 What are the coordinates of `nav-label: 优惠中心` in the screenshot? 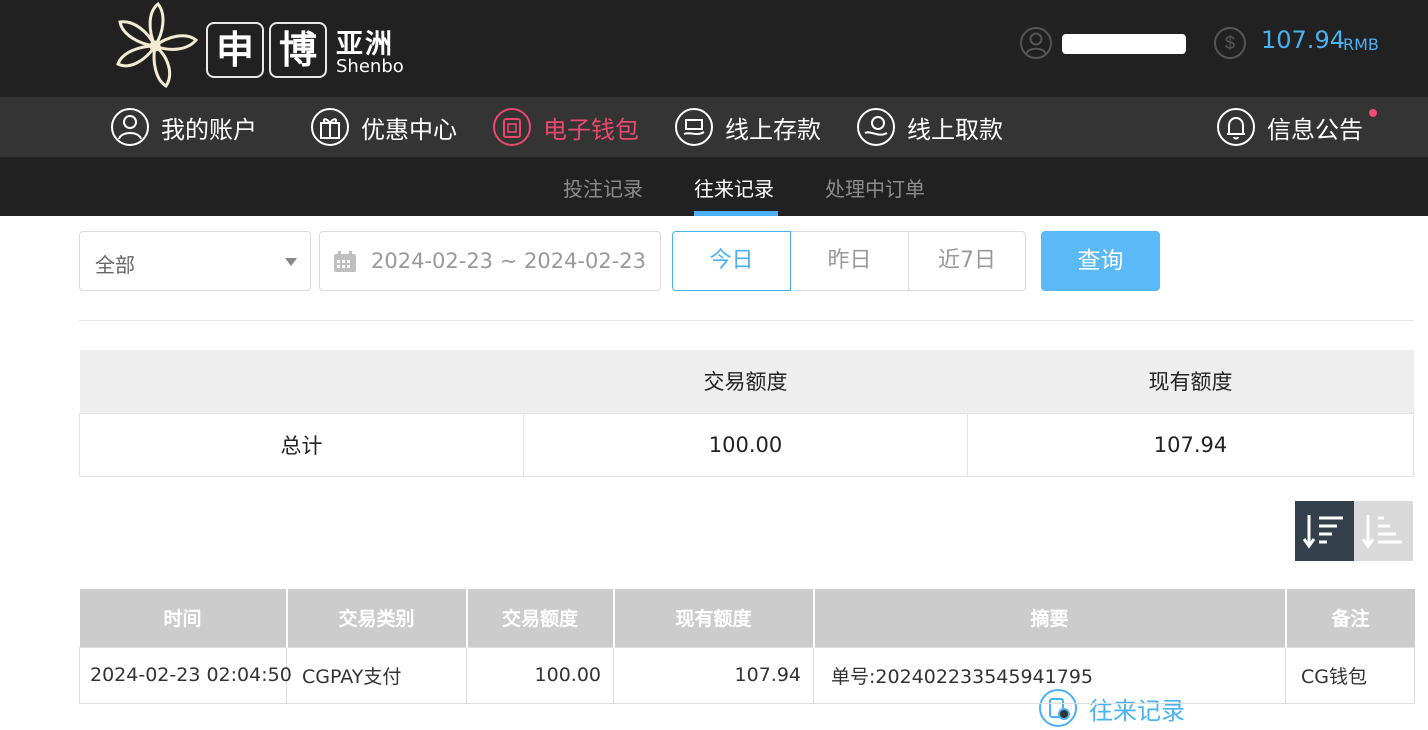 It's located at (409, 129).